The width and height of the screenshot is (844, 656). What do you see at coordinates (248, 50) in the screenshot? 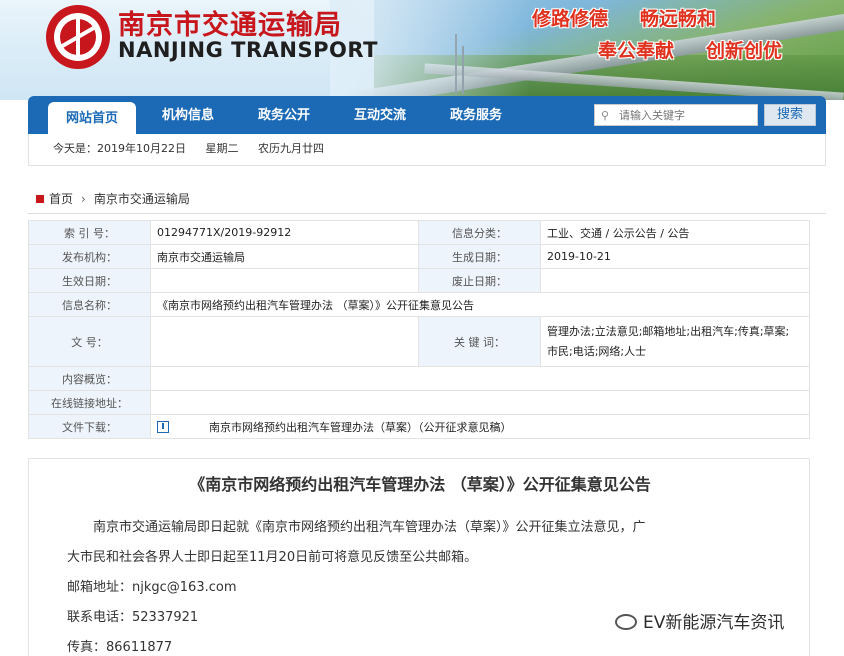
I see `site-name-en: NANJING TRANSPORT` at bounding box center [248, 50].